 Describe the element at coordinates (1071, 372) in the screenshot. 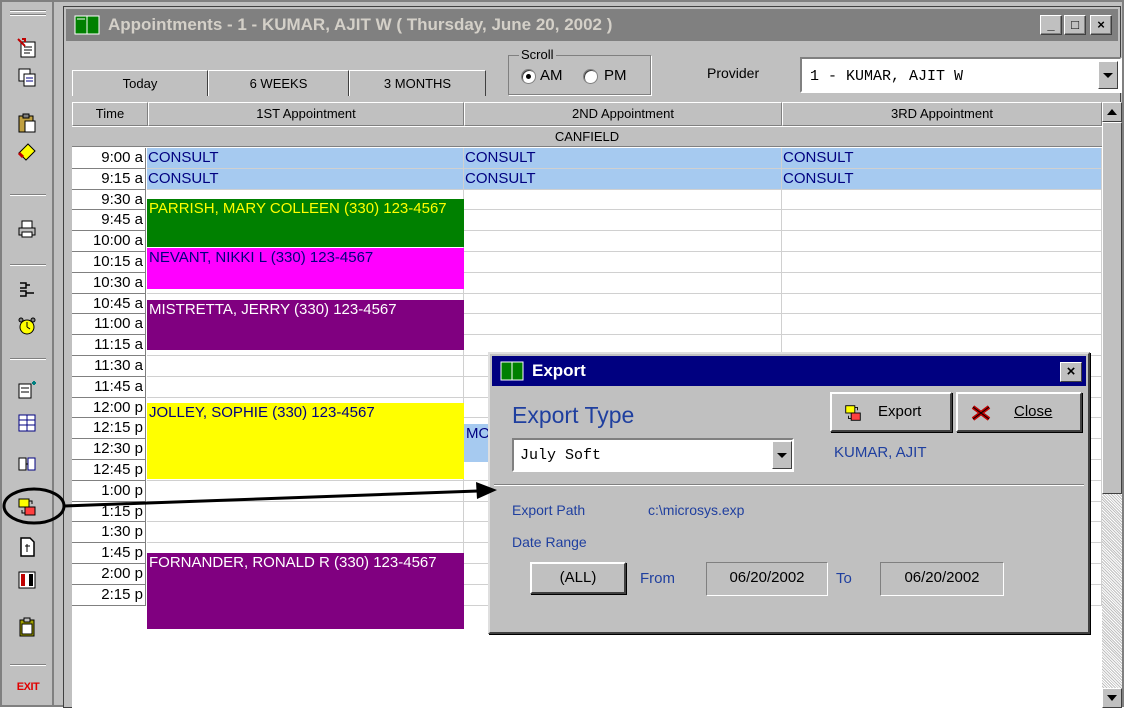

I see `dialog-close-x-button: ×` at that location.